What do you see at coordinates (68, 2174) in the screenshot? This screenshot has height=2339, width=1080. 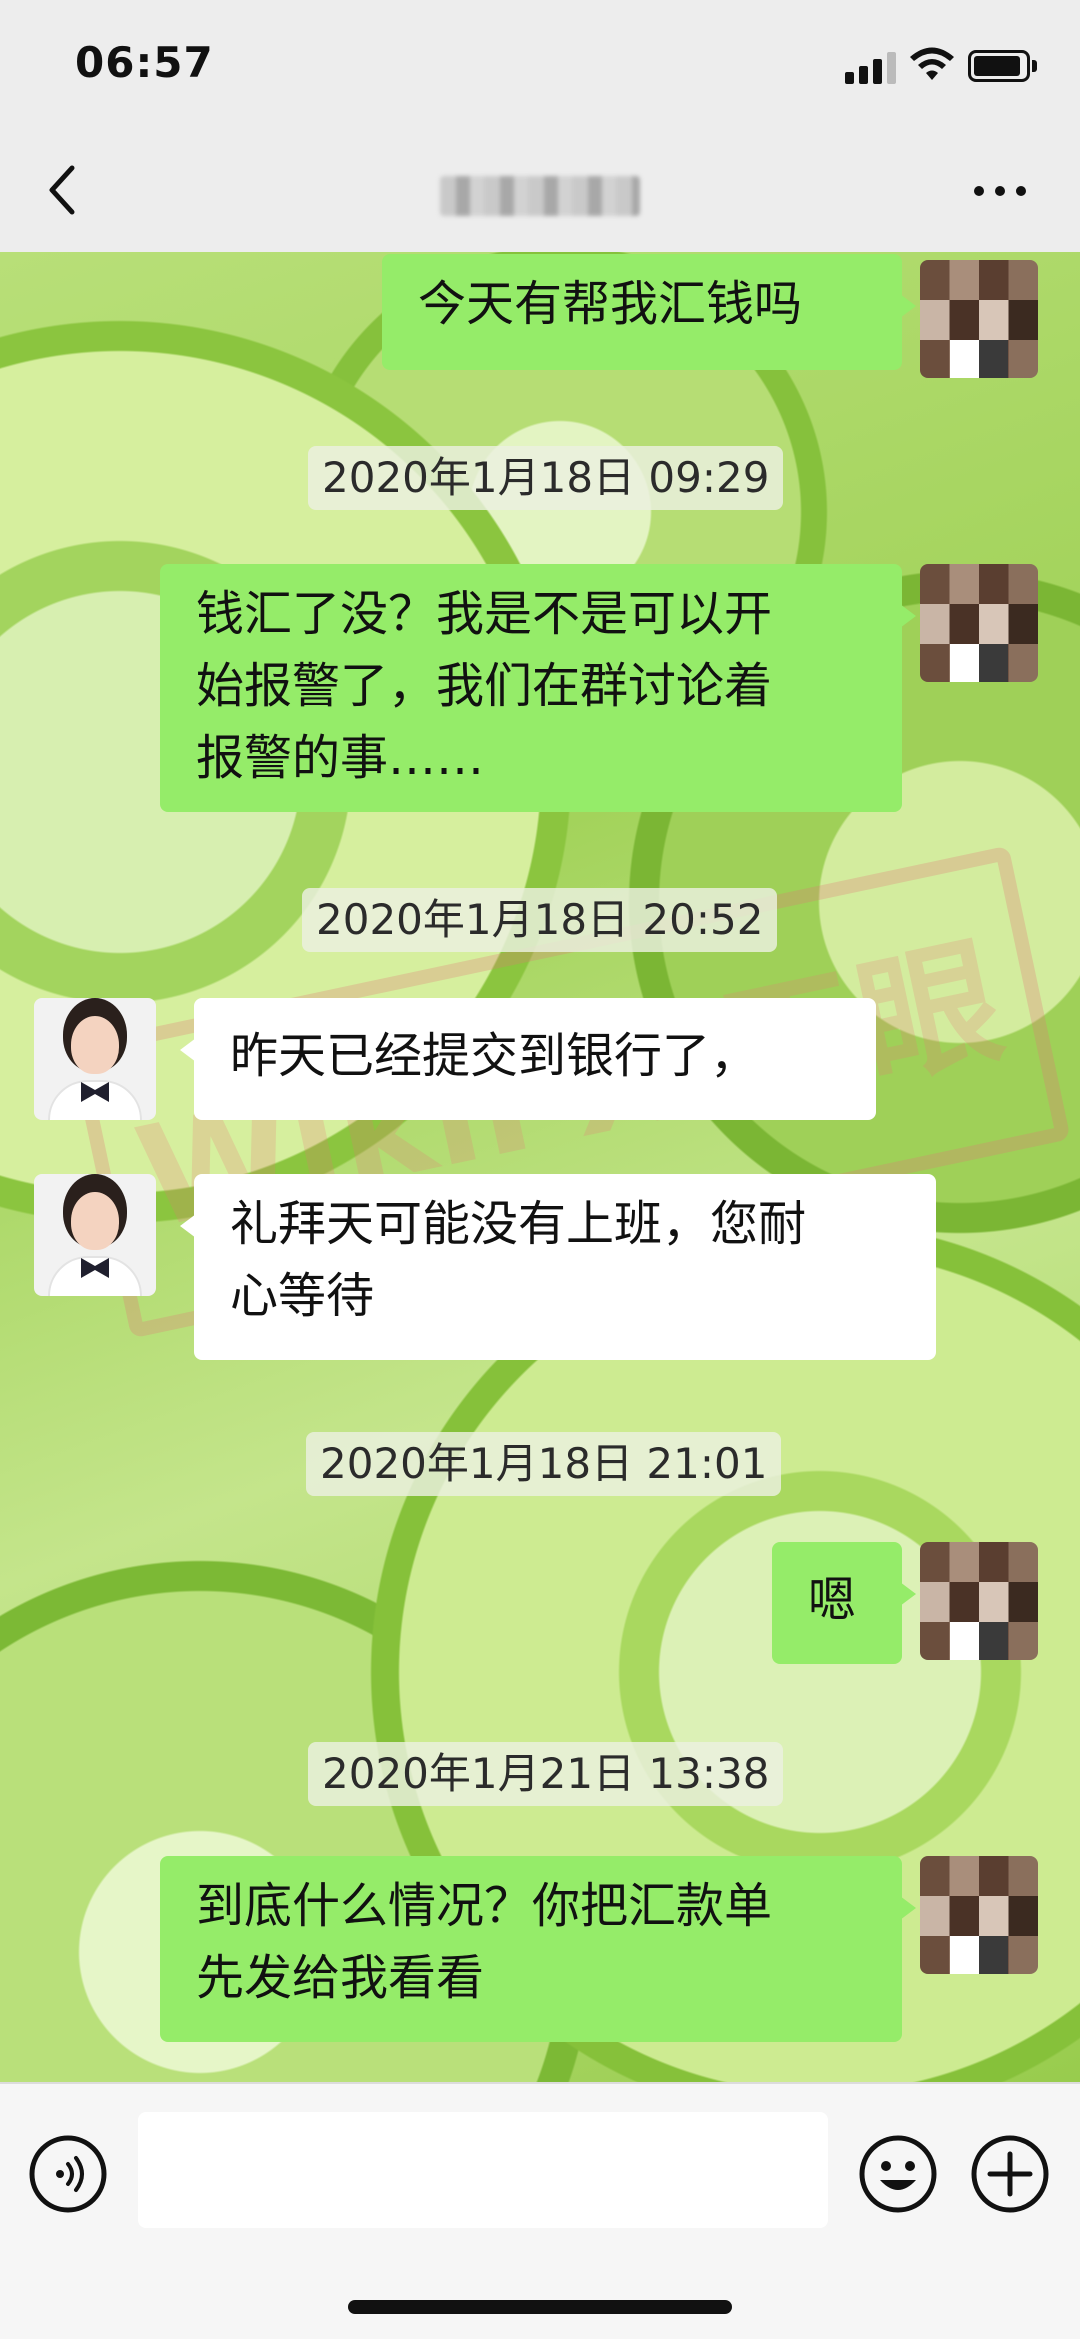 I see `voice-icon` at bounding box center [68, 2174].